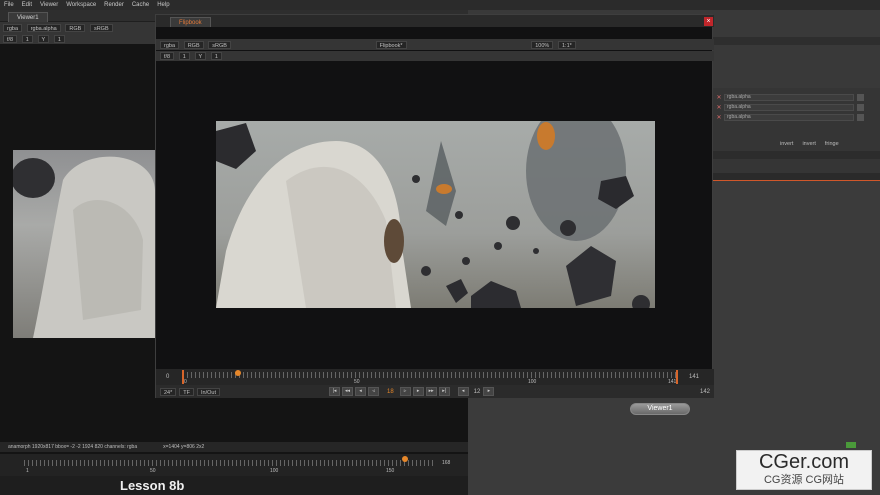  What do you see at coordinates (804, 462) in the screenshot?
I see `watermark-title: CGer.com` at bounding box center [804, 462].